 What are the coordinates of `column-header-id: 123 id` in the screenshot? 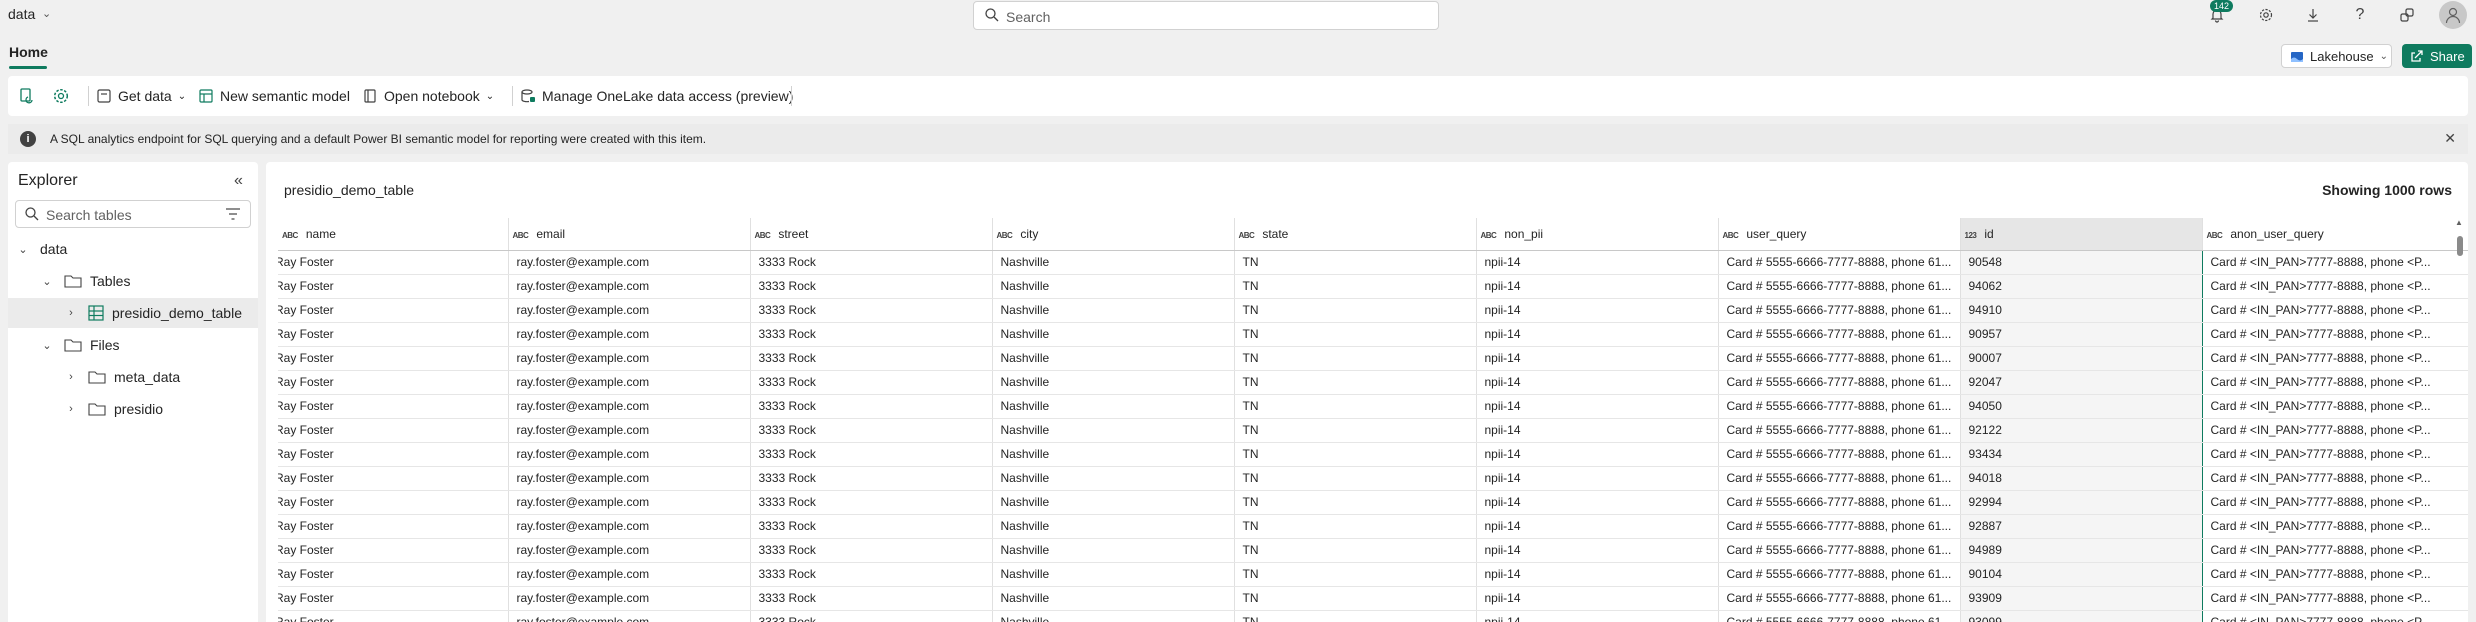 It's located at (2081, 234).